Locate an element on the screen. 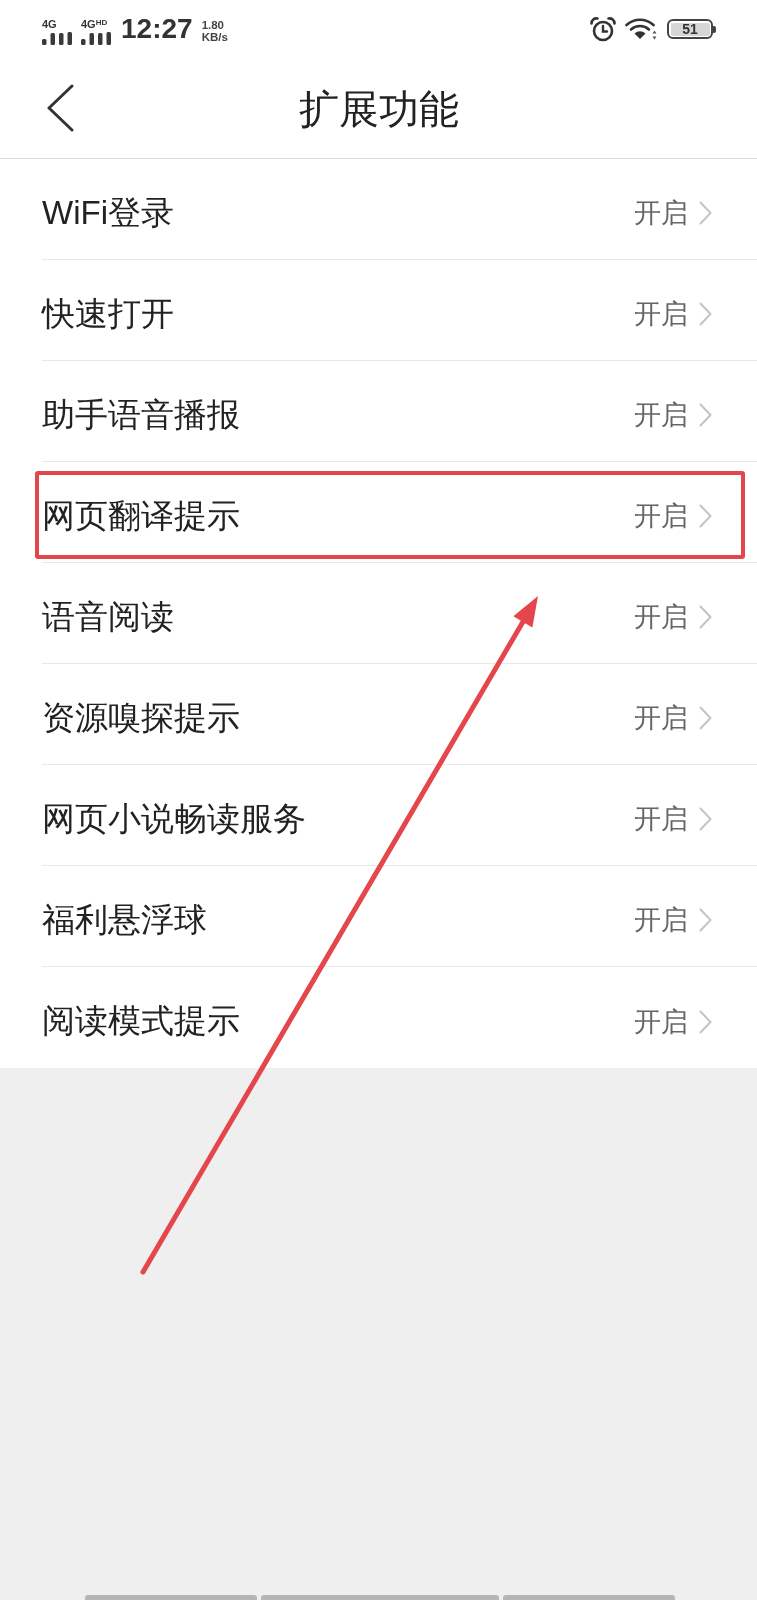 Image resolution: width=757 pixels, height=1600 pixels. setting-label: 助手语音播报 is located at coordinates (338, 415).